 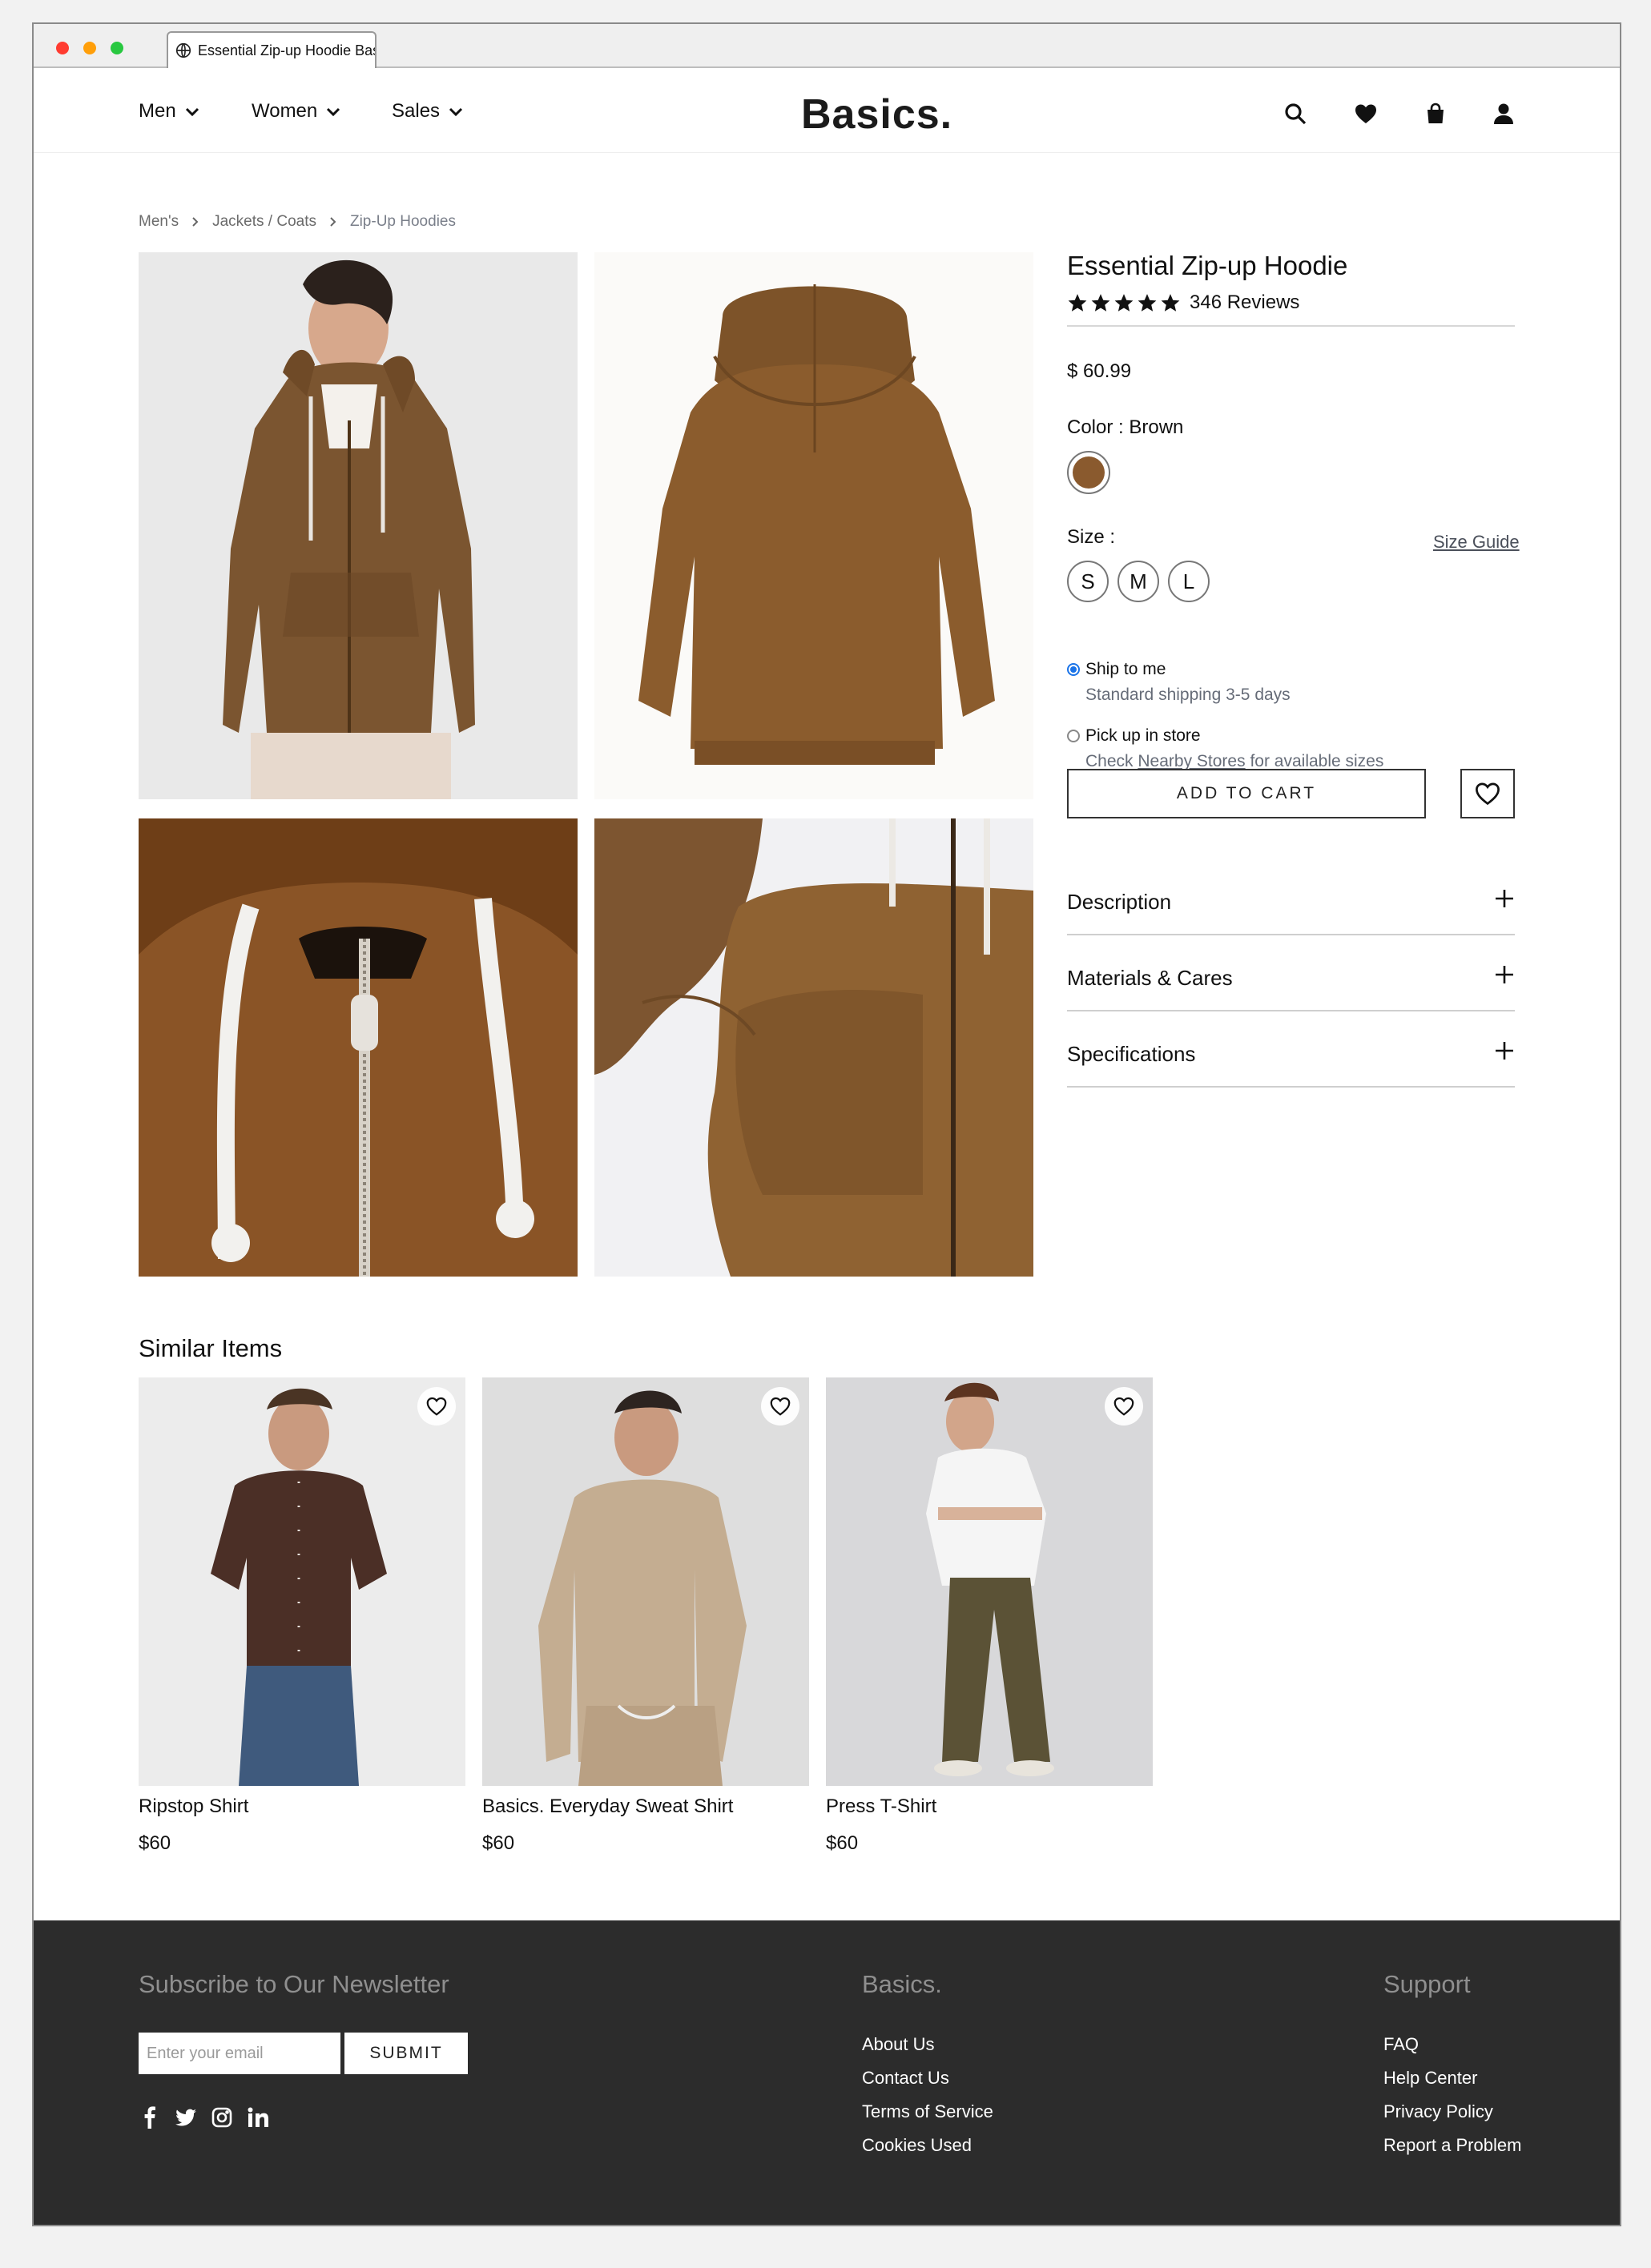 I want to click on nav-sales-label: Sales, so click(x=416, y=111).